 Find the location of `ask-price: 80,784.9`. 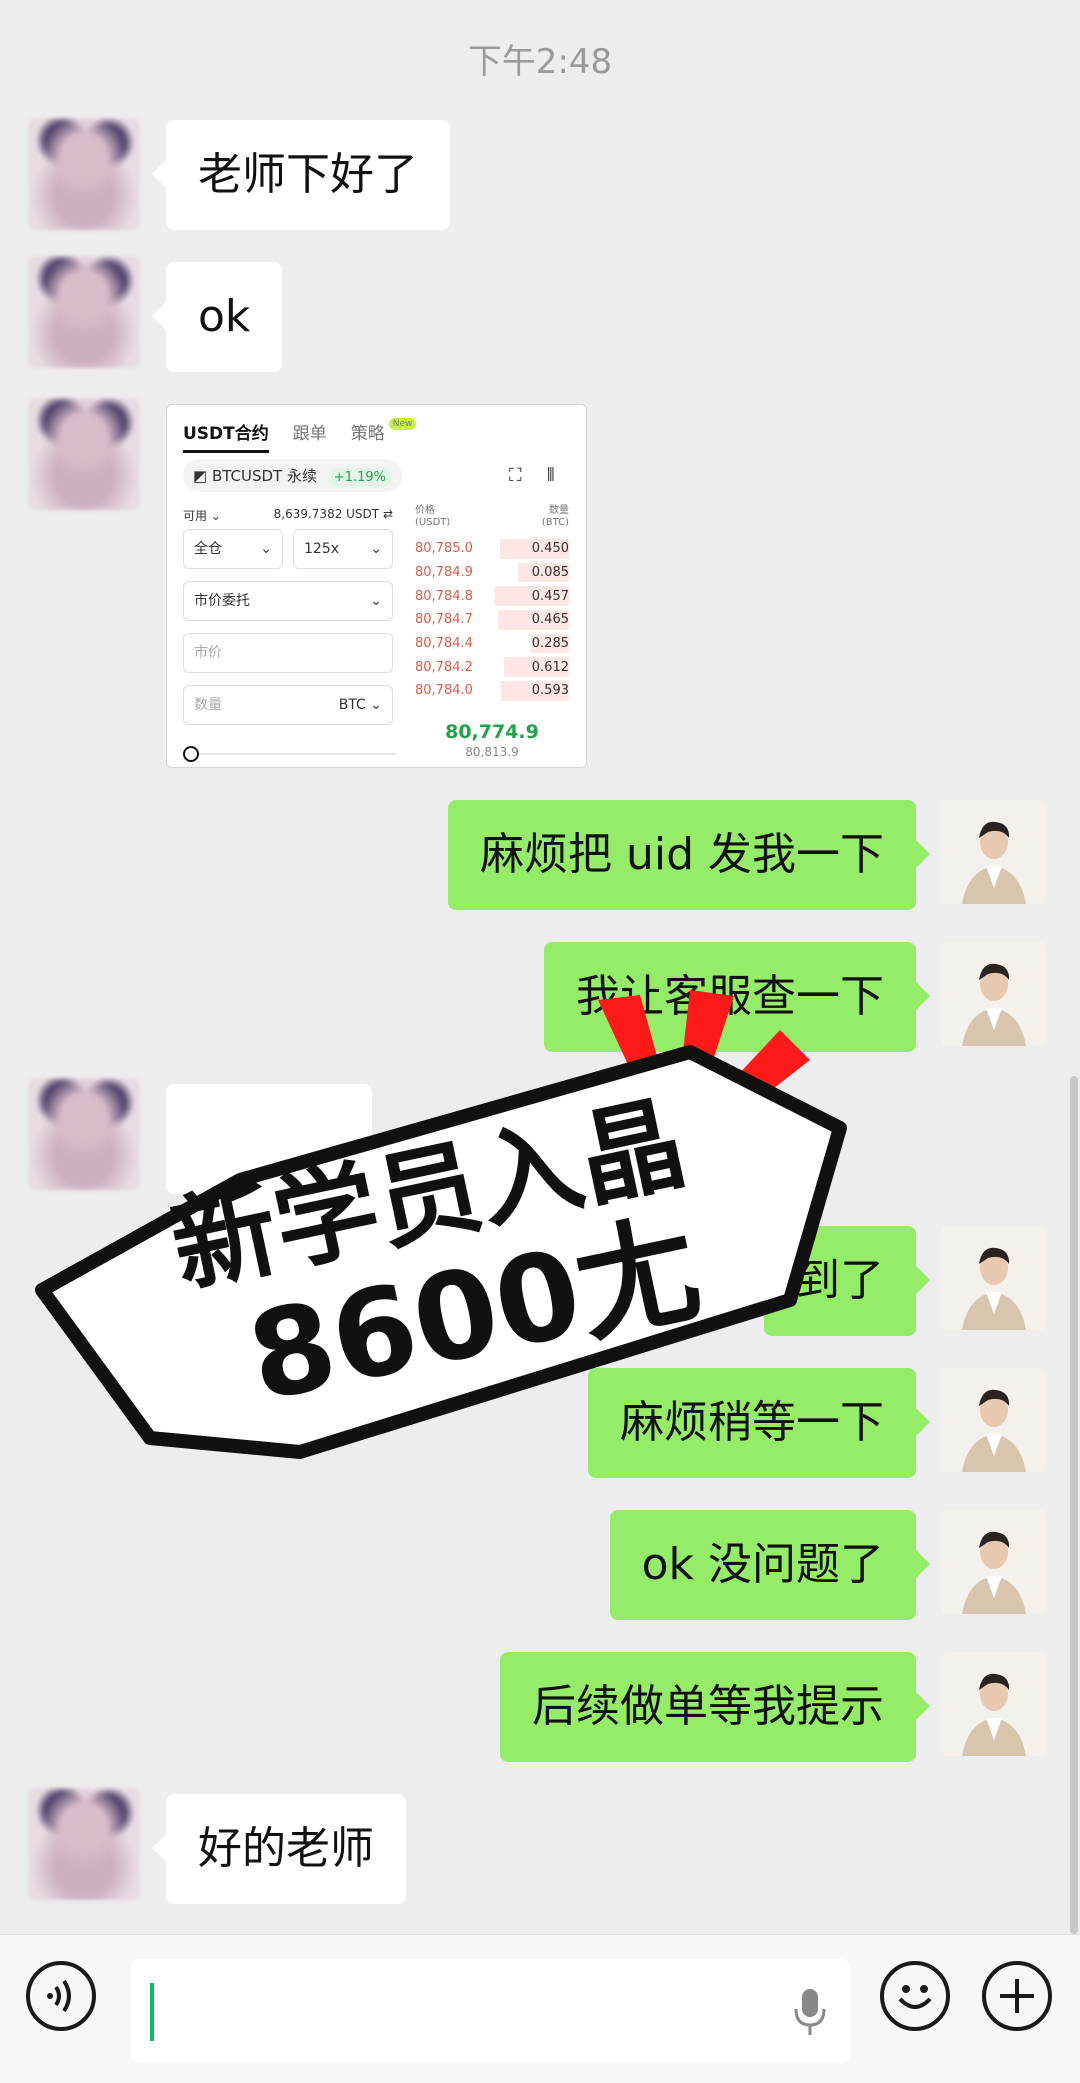

ask-price: 80,784.9 is located at coordinates (444, 573).